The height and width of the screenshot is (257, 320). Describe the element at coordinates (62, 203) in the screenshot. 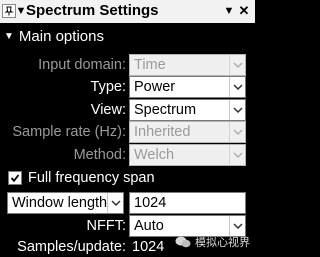

I see `window-length-selector-value: Window length:` at that location.